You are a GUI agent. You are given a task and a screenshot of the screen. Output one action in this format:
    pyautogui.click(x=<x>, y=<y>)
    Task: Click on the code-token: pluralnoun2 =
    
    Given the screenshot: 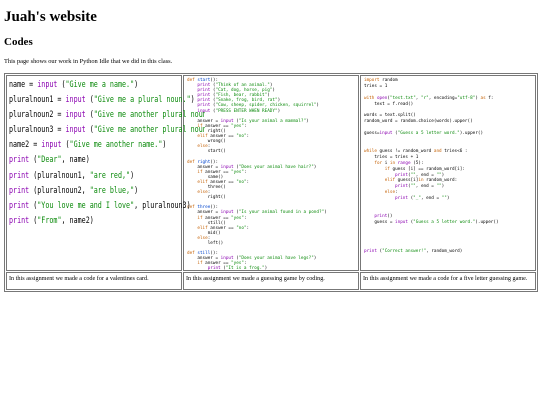 What is the action you would take?
    pyautogui.click(x=37, y=115)
    